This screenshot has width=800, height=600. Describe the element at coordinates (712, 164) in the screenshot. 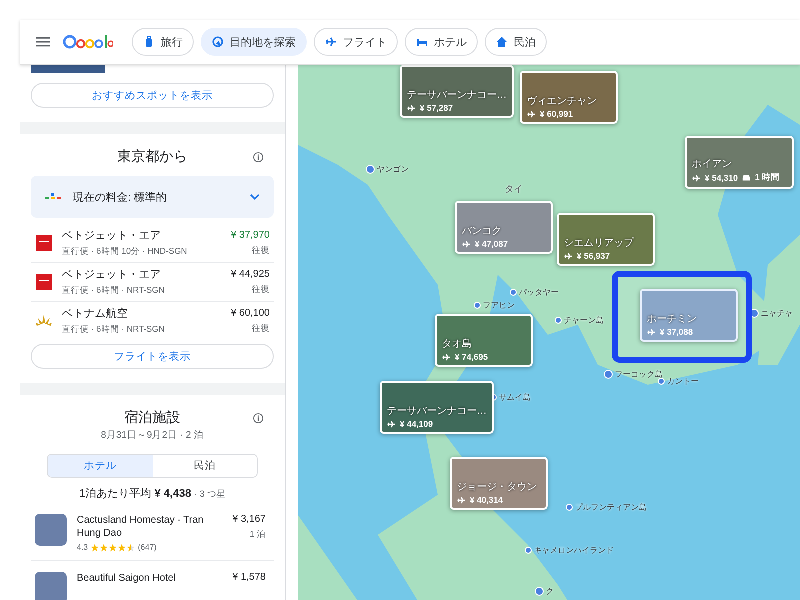

I see `destination-name: ホイアン` at that location.